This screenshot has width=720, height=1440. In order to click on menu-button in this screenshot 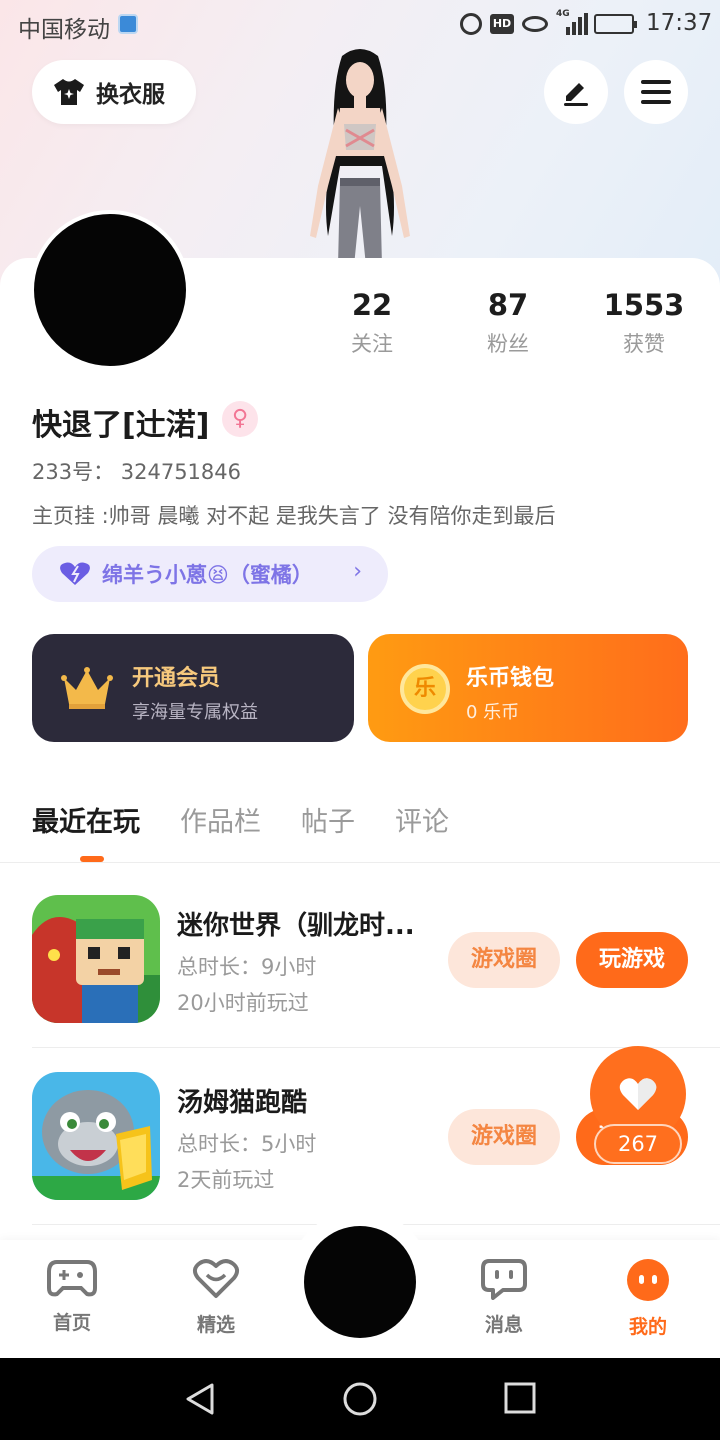, I will do `click(656, 92)`.